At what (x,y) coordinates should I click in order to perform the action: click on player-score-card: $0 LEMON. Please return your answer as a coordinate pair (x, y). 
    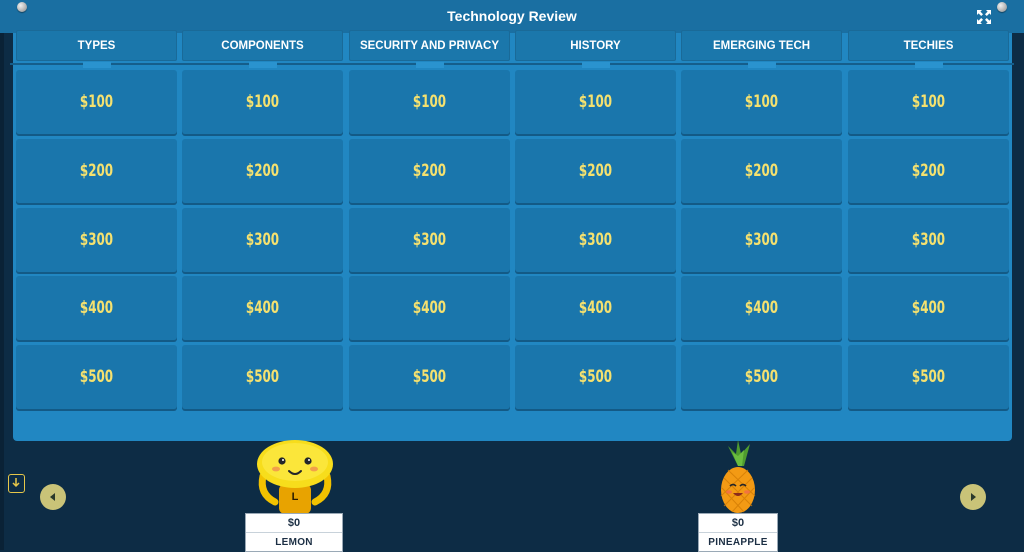
    Looking at the image, I should click on (294, 532).